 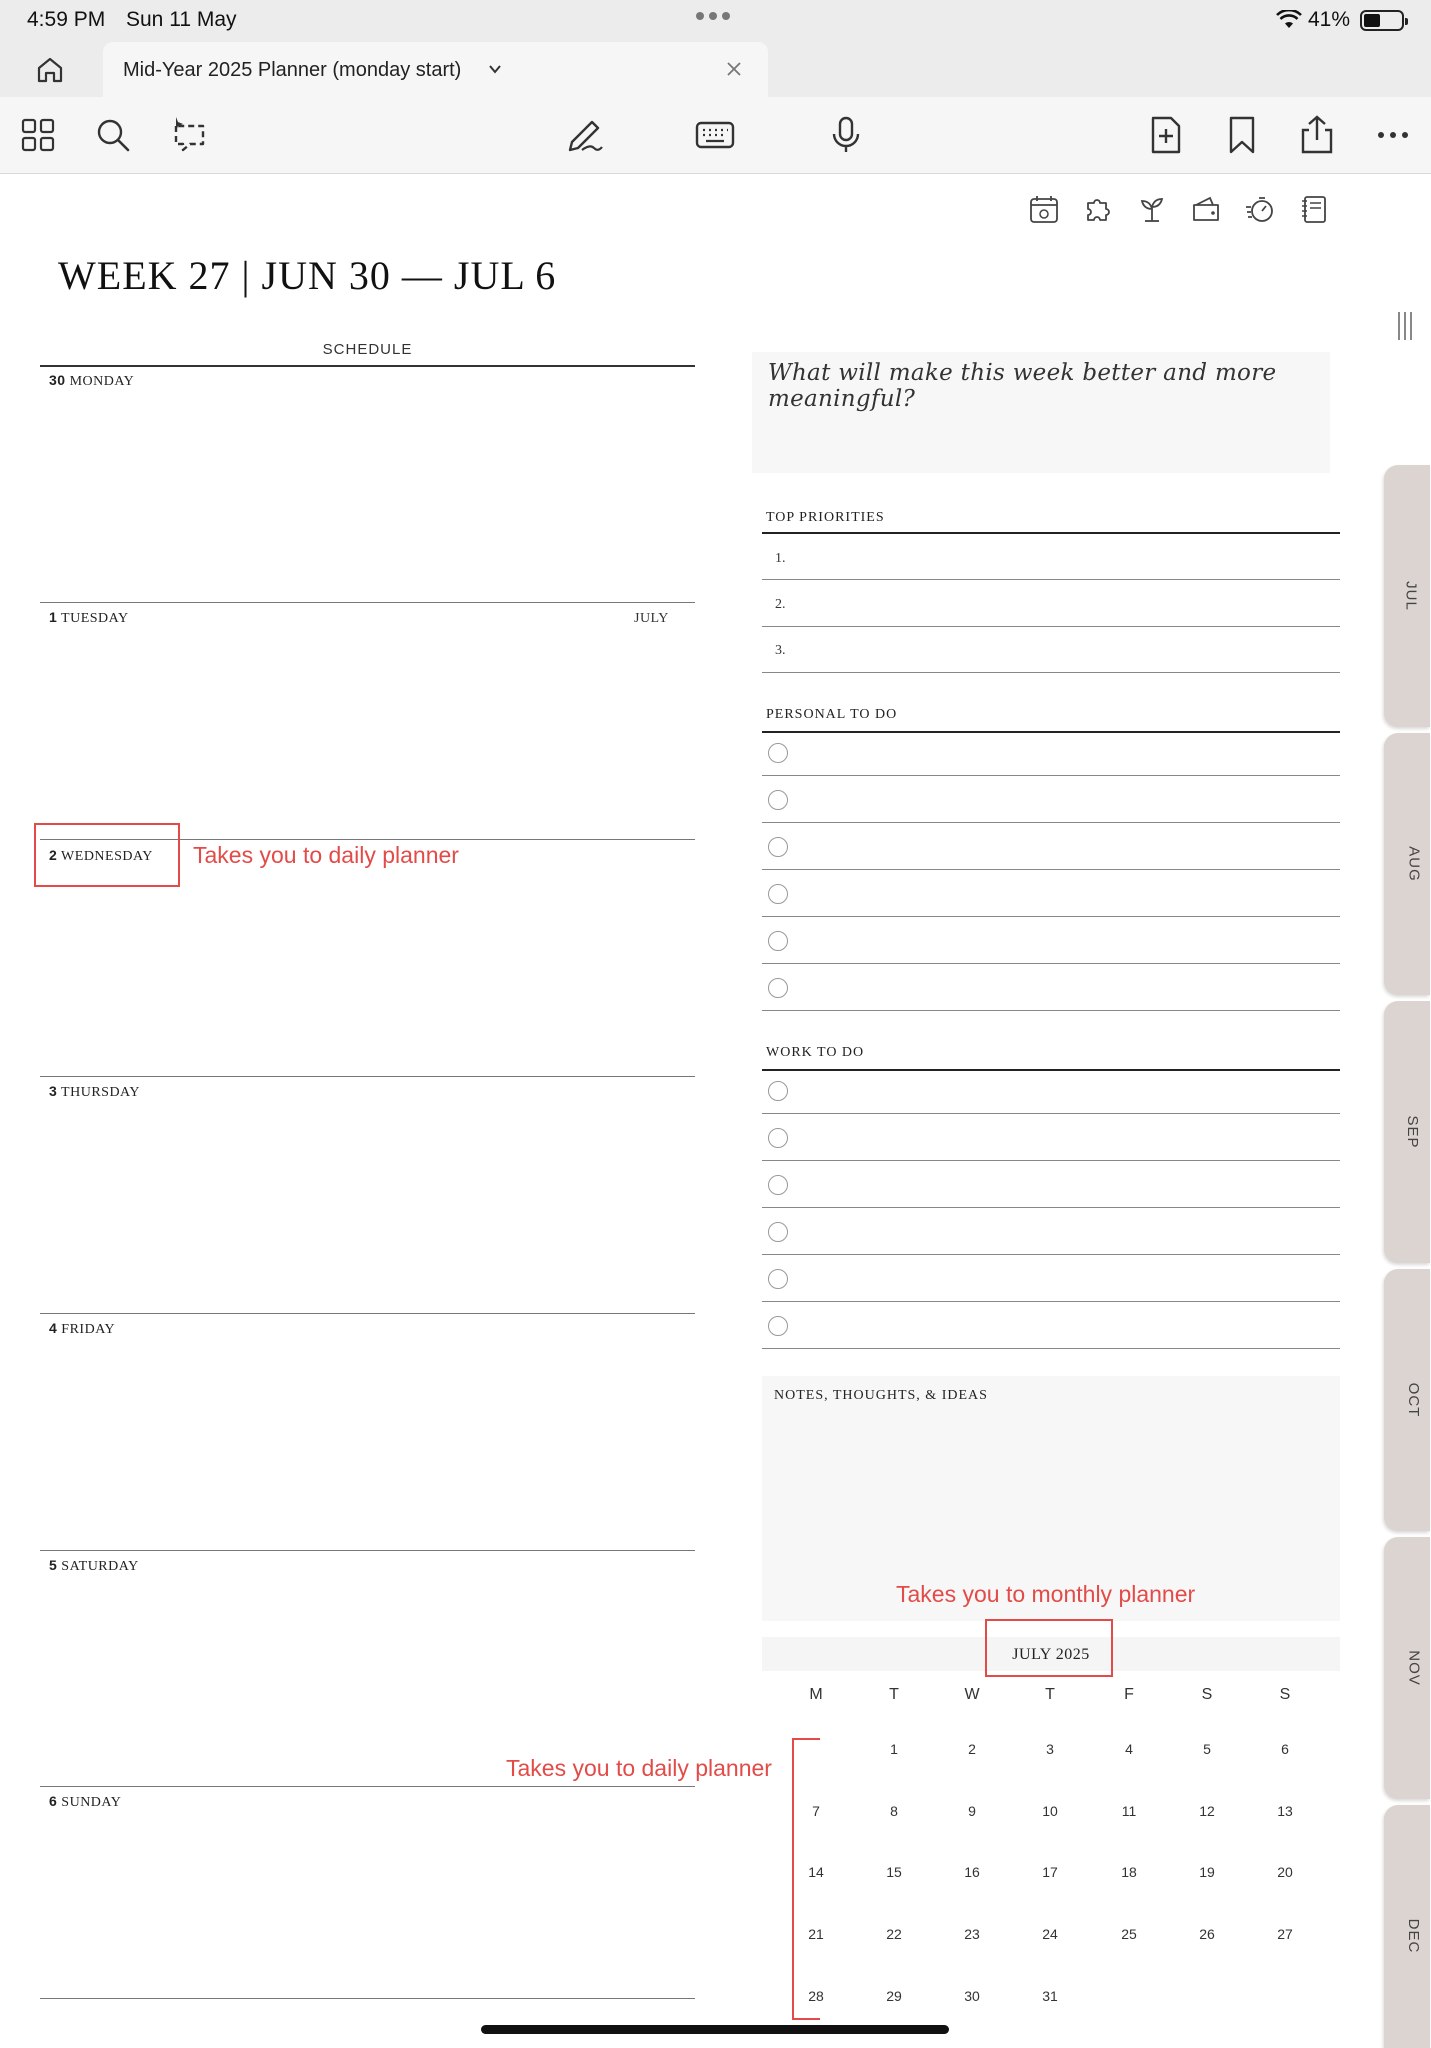 What do you see at coordinates (50, 70) in the screenshot?
I see `home-icon` at bounding box center [50, 70].